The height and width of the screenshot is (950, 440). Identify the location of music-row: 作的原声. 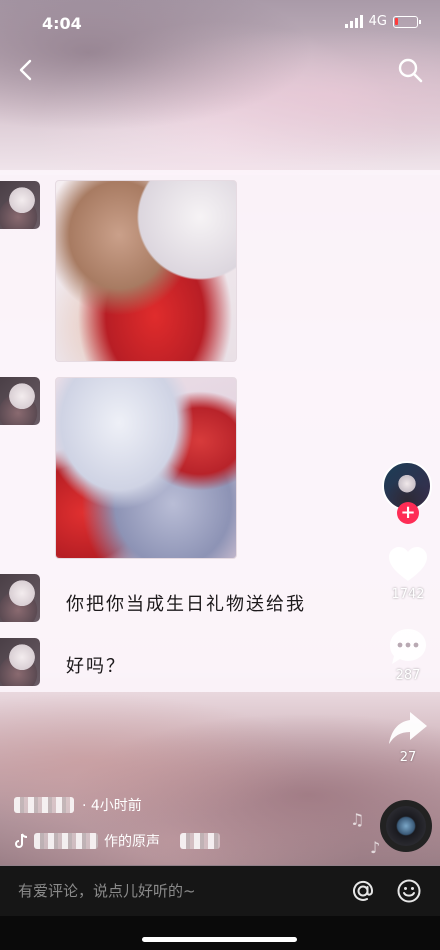
(117, 841).